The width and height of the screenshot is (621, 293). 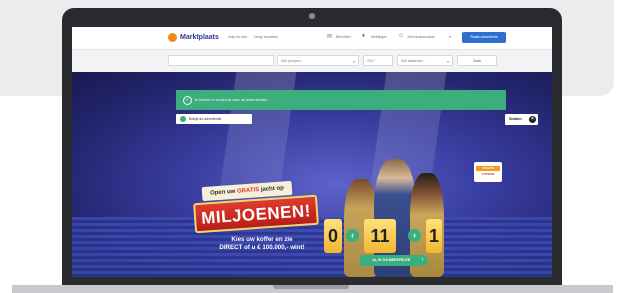 I want to click on distance-select: Alle afstanden... ▾, so click(x=425, y=60).